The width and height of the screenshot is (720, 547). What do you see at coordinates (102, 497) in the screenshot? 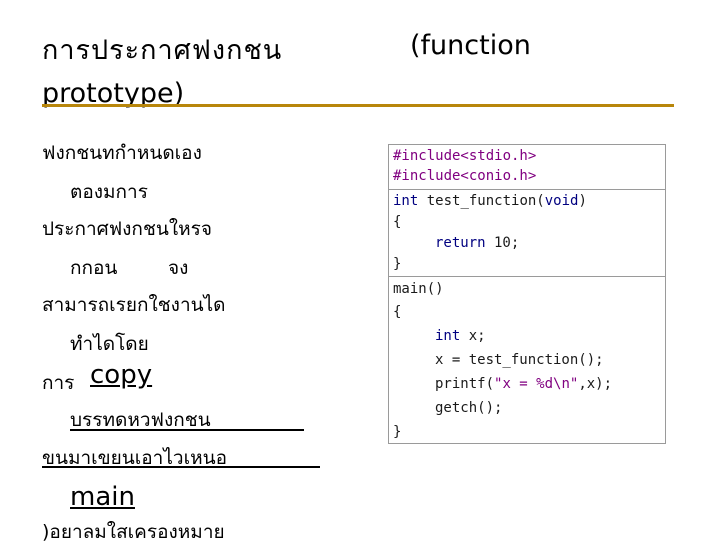
I see `body-line-10-main: main` at bounding box center [102, 497].